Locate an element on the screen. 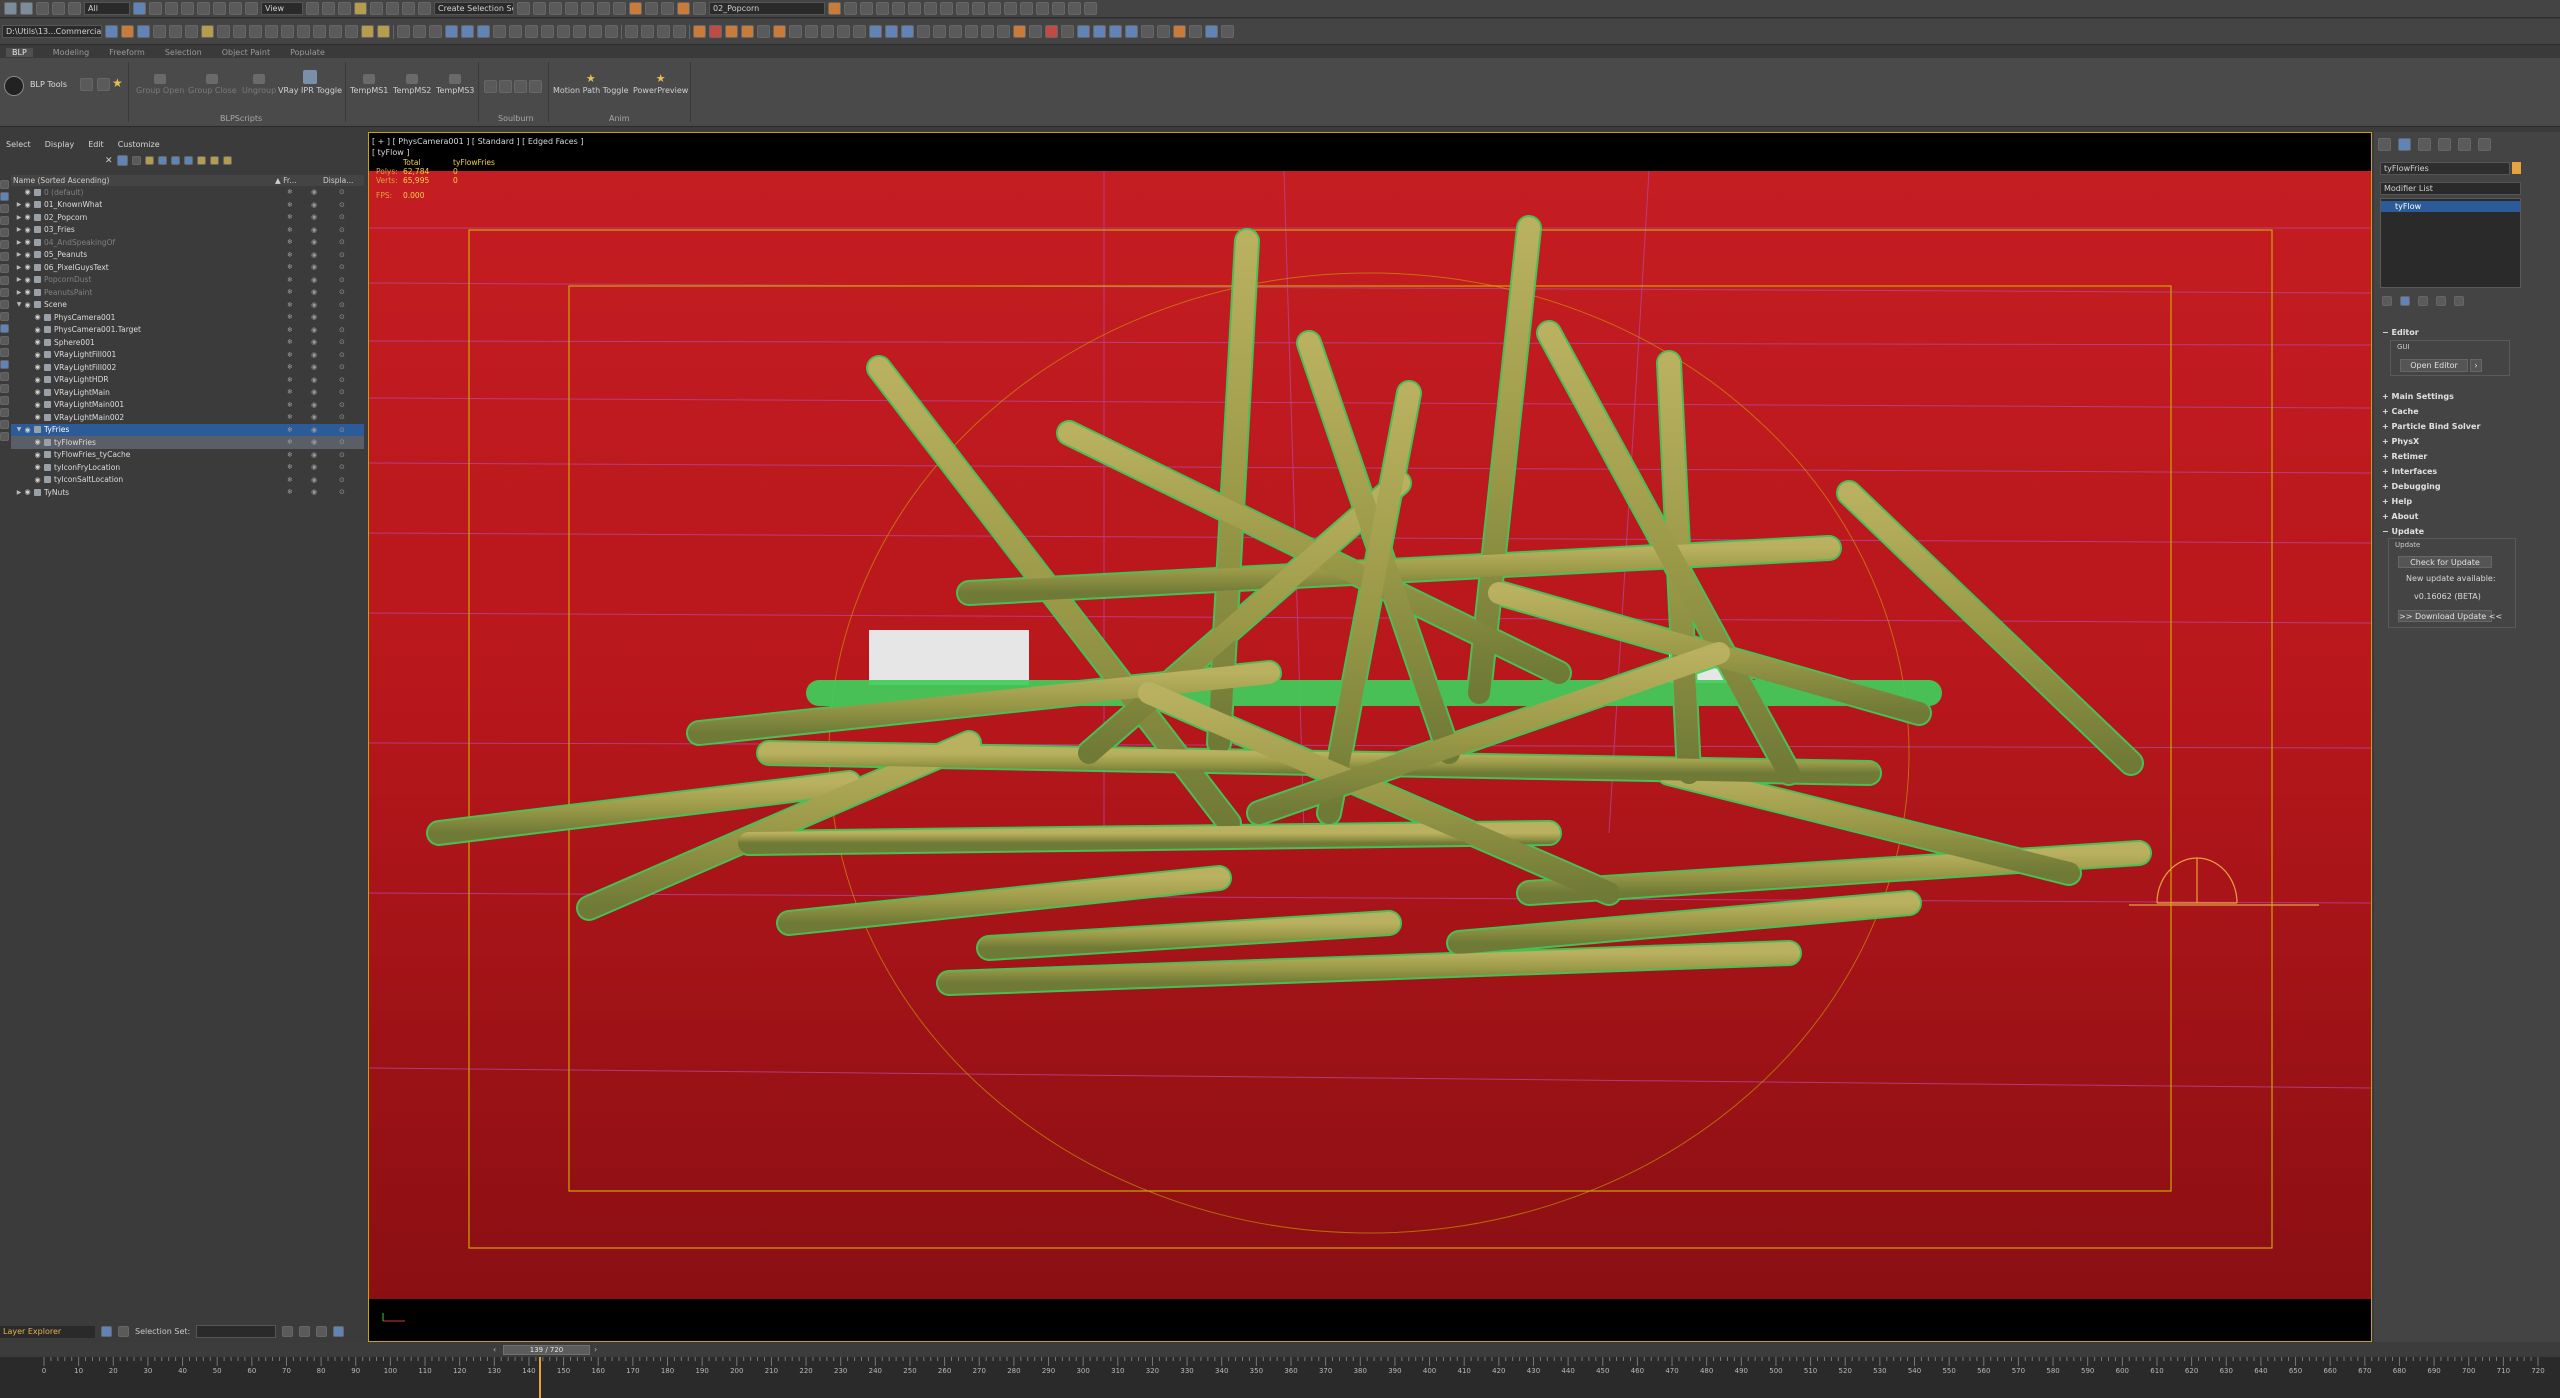 This screenshot has height=1398, width=2560. group-open-button: Group Open is located at coordinates (160, 84).